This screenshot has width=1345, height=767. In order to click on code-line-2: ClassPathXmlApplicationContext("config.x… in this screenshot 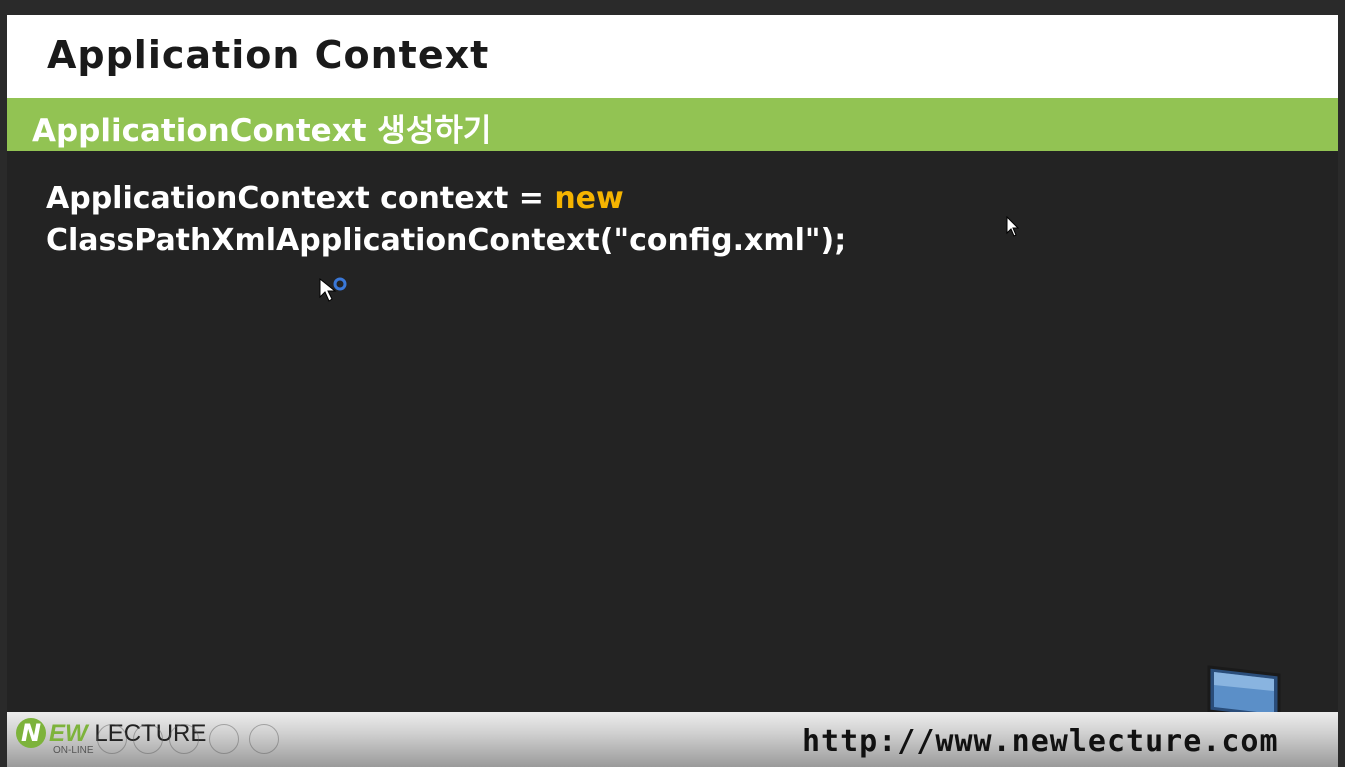, I will do `click(446, 240)`.